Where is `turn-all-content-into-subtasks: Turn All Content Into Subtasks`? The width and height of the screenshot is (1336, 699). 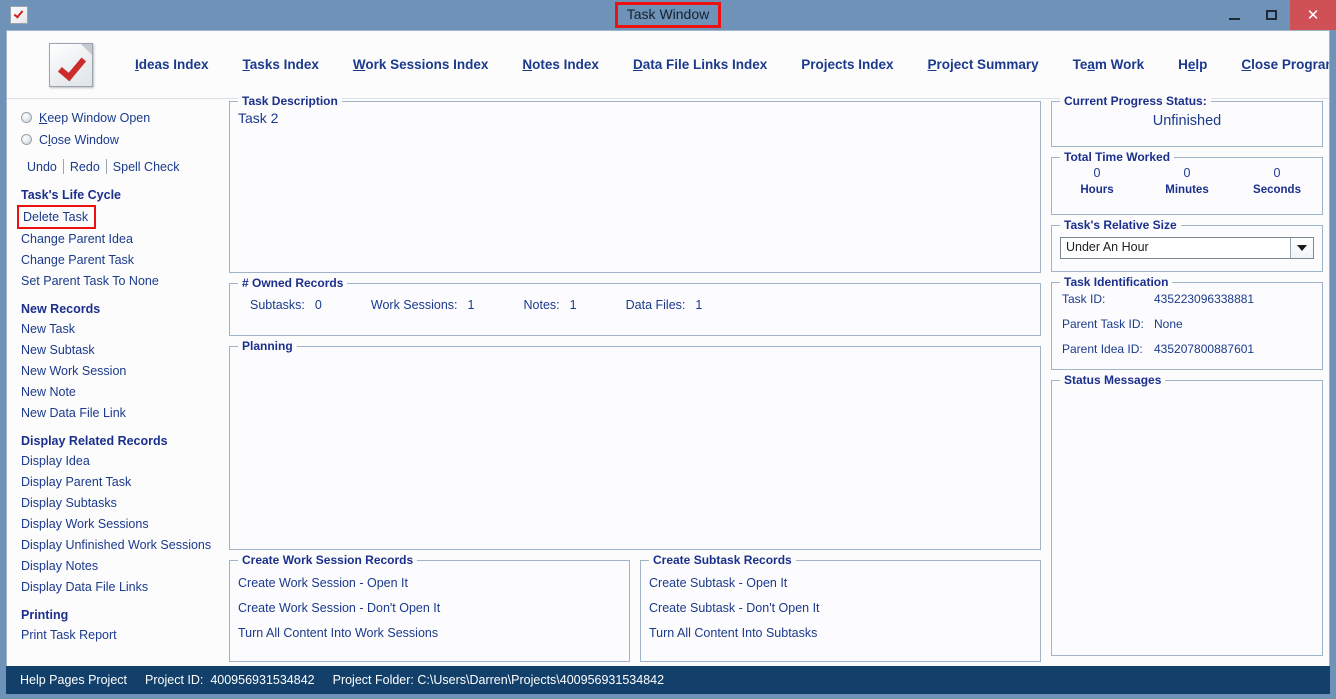 turn-all-content-into-subtasks: Turn All Content Into Subtasks is located at coordinates (840, 633).